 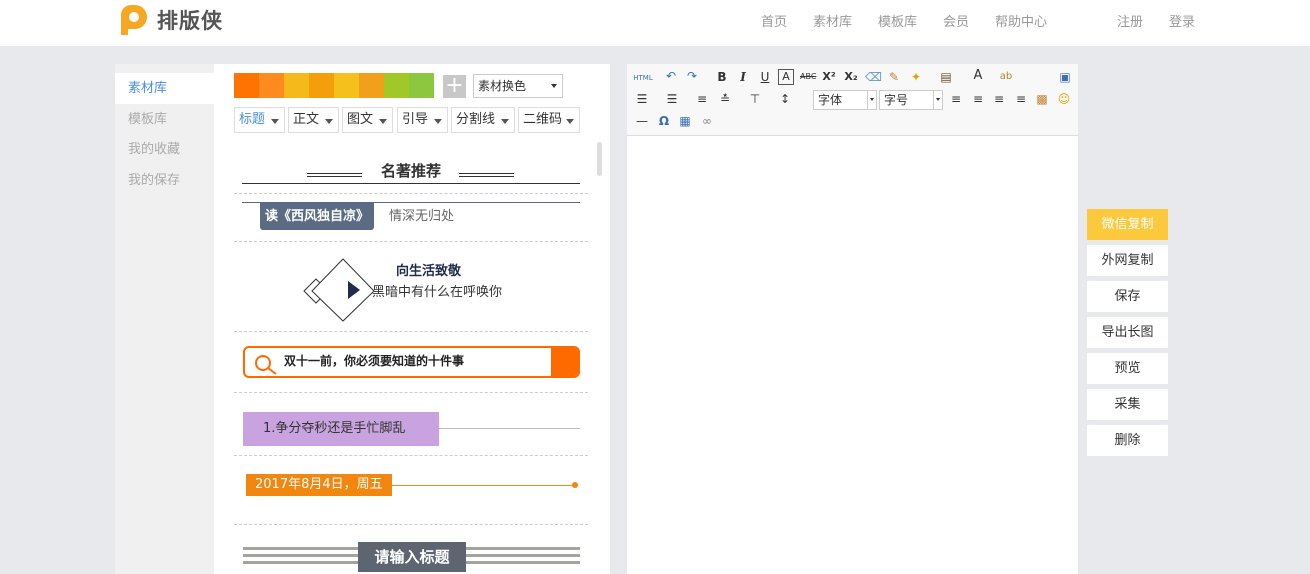 What do you see at coordinates (543, 119) in the screenshot?
I see `tab-qrcode-label: 二维码` at bounding box center [543, 119].